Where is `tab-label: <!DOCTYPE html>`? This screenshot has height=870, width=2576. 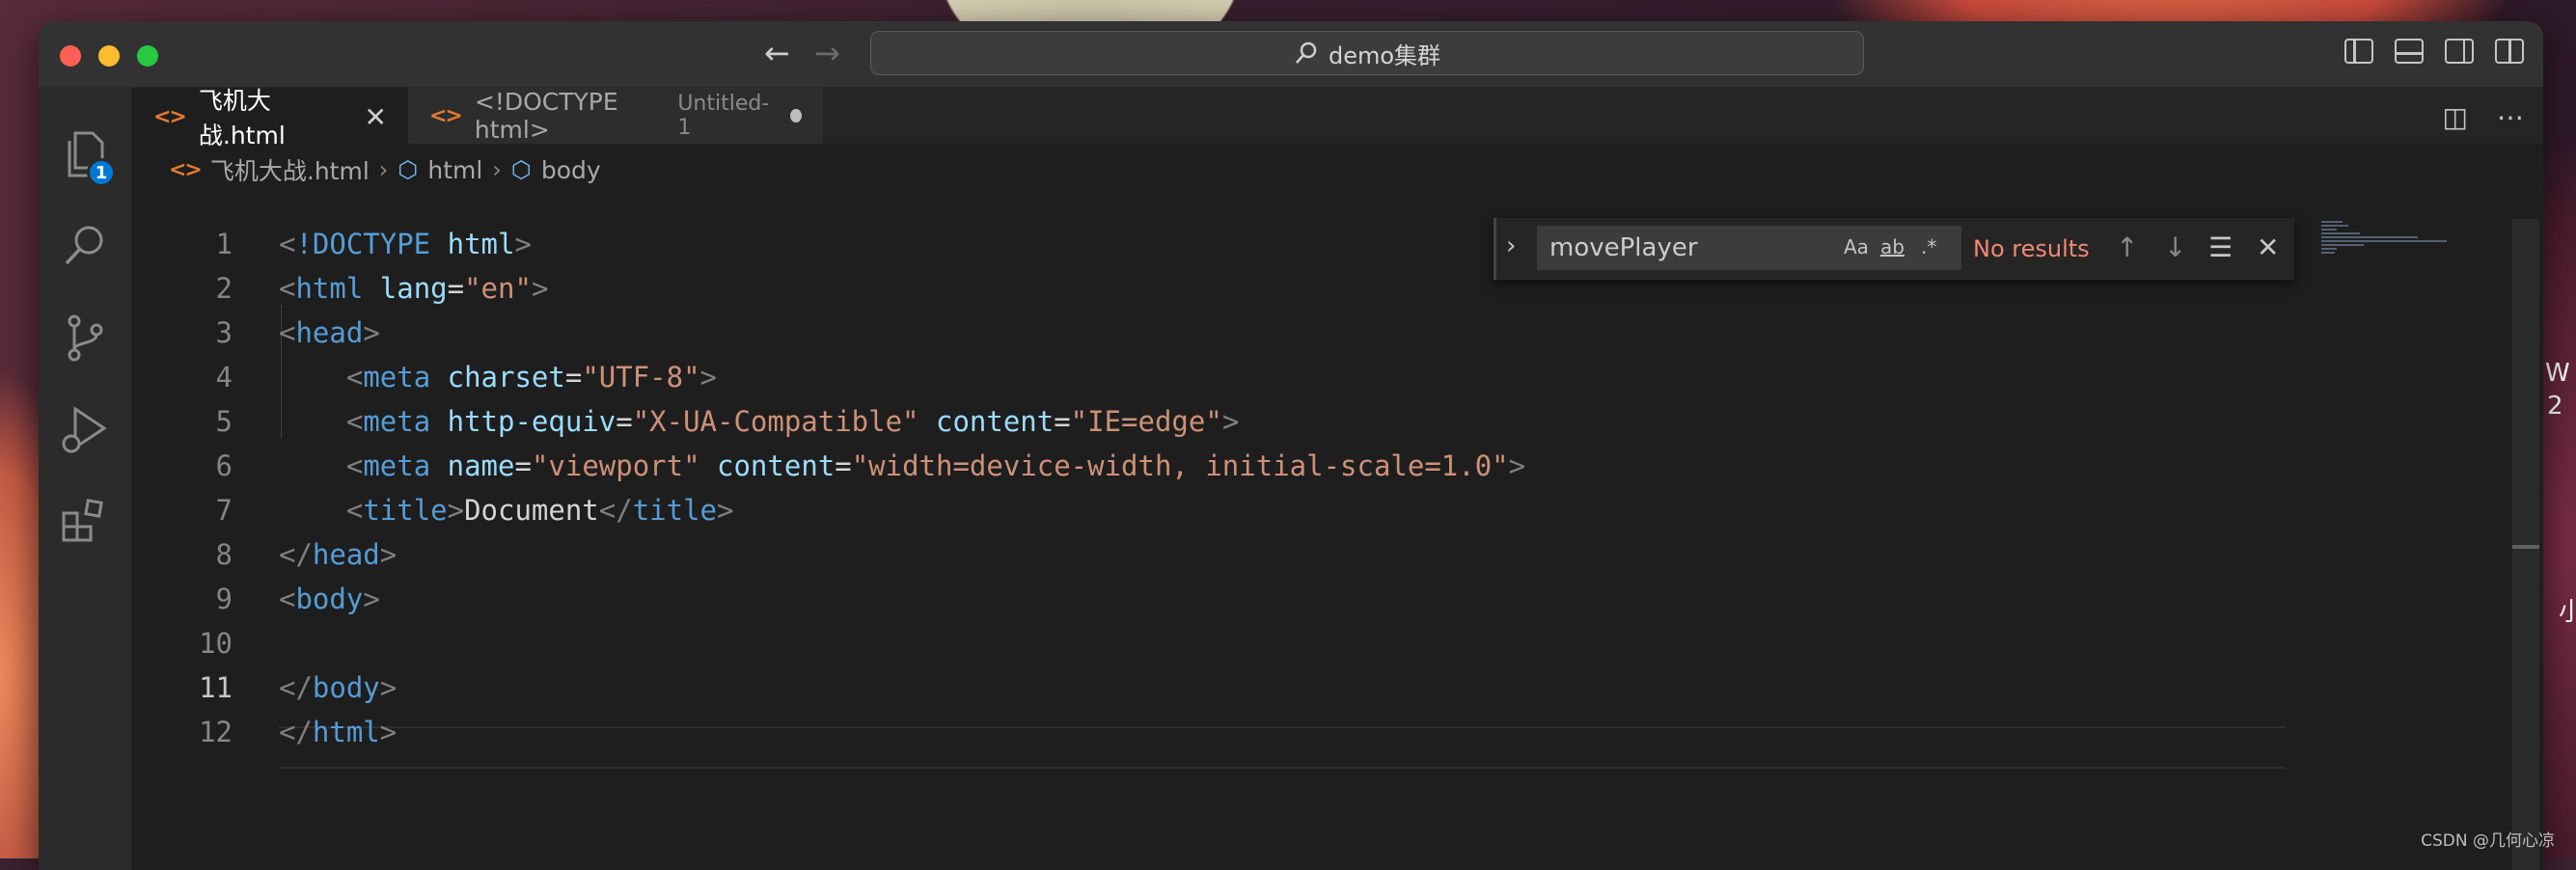
tab-label: <!DOCTYPE html> is located at coordinates (546, 116).